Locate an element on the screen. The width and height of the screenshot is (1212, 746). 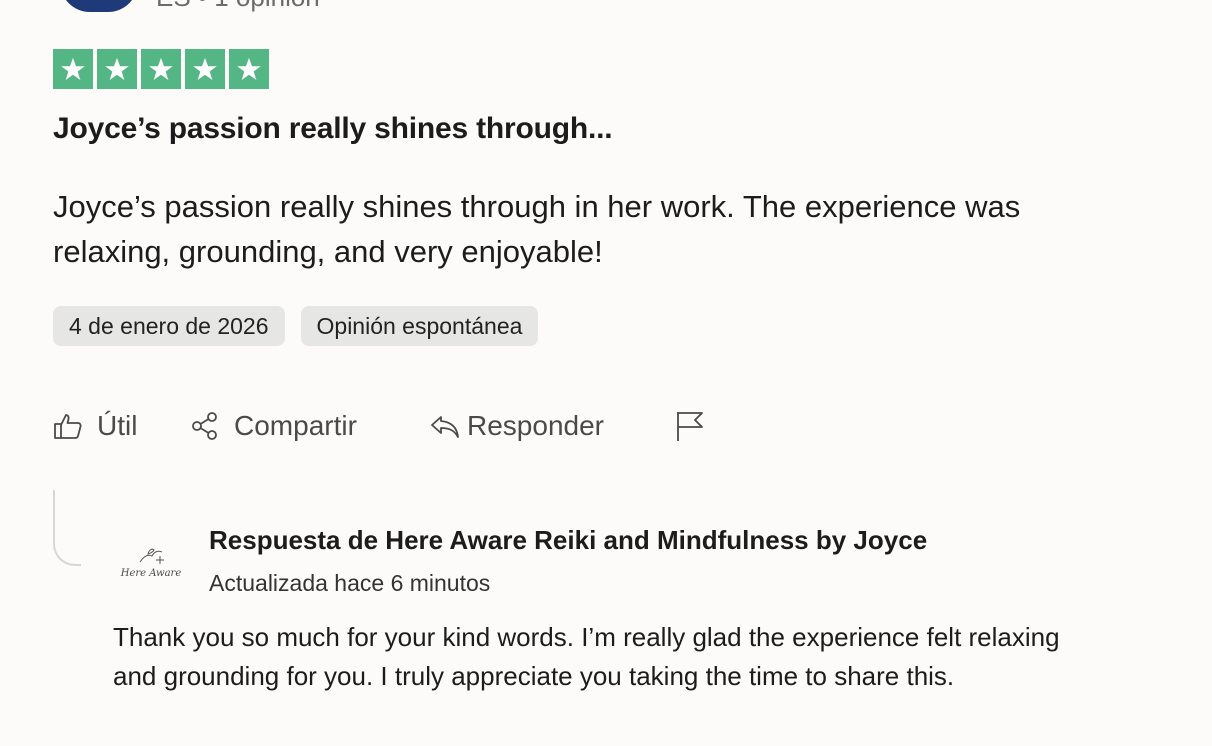
share-button: Compartir is located at coordinates (273, 426).